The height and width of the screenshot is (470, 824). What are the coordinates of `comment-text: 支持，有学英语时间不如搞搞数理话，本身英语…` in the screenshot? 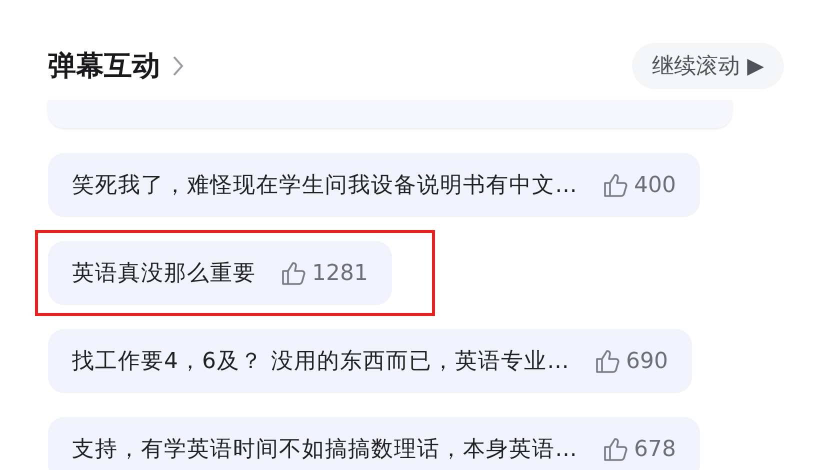 It's located at (325, 450).